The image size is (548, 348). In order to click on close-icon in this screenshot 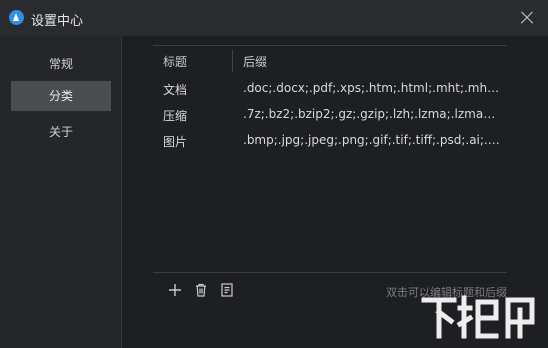, I will do `click(527, 18)`.